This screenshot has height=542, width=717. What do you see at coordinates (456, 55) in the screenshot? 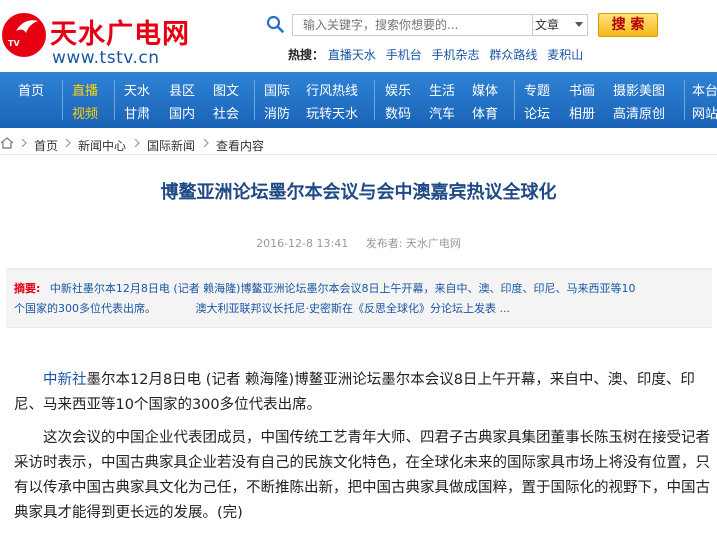
I see `hot-link: 手机杂志` at bounding box center [456, 55].